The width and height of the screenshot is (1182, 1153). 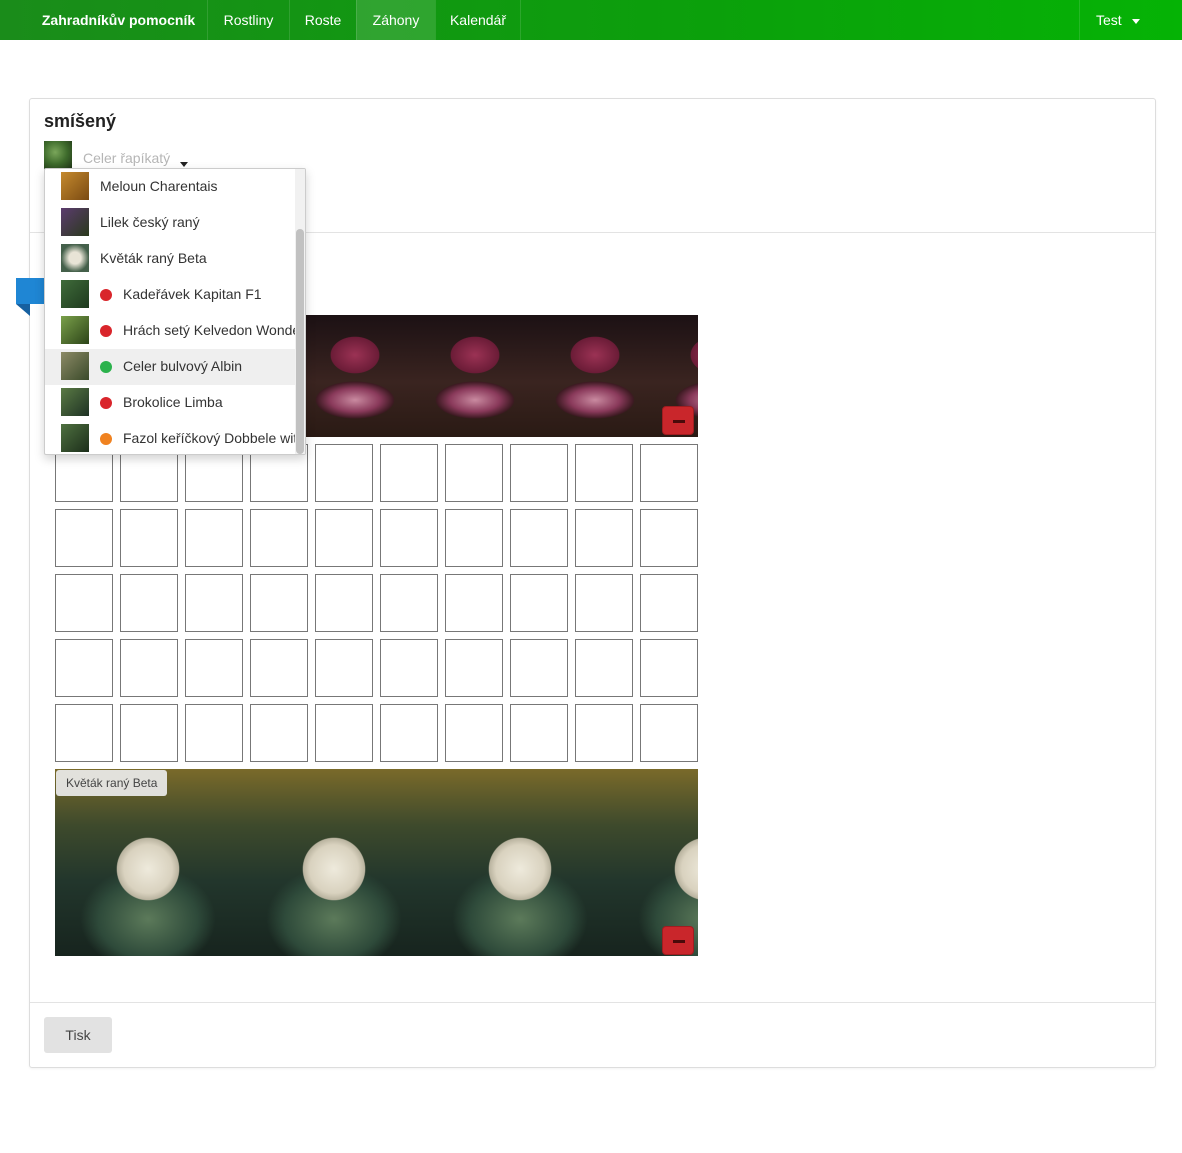 What do you see at coordinates (173, 402) in the screenshot?
I see `dropdown-item-label: Brokolice Limba` at bounding box center [173, 402].